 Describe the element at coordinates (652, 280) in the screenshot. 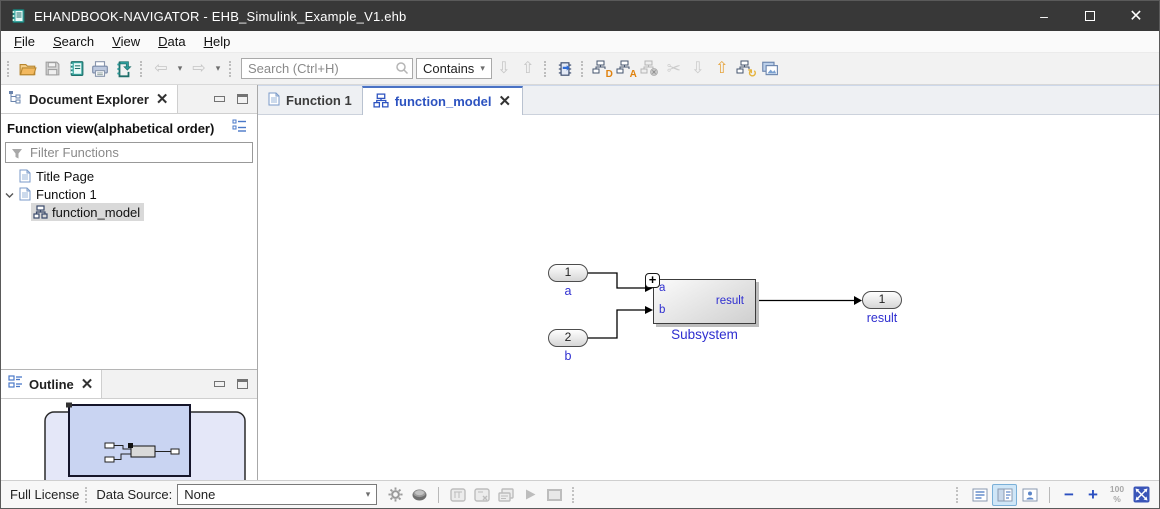

I see `expand-subsystem-badge: +` at that location.